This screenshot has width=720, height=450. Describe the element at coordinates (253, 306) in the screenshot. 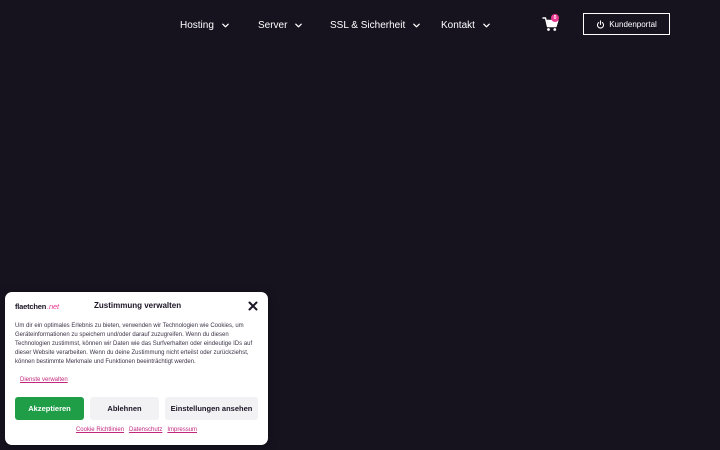

I see `close-icon` at that location.